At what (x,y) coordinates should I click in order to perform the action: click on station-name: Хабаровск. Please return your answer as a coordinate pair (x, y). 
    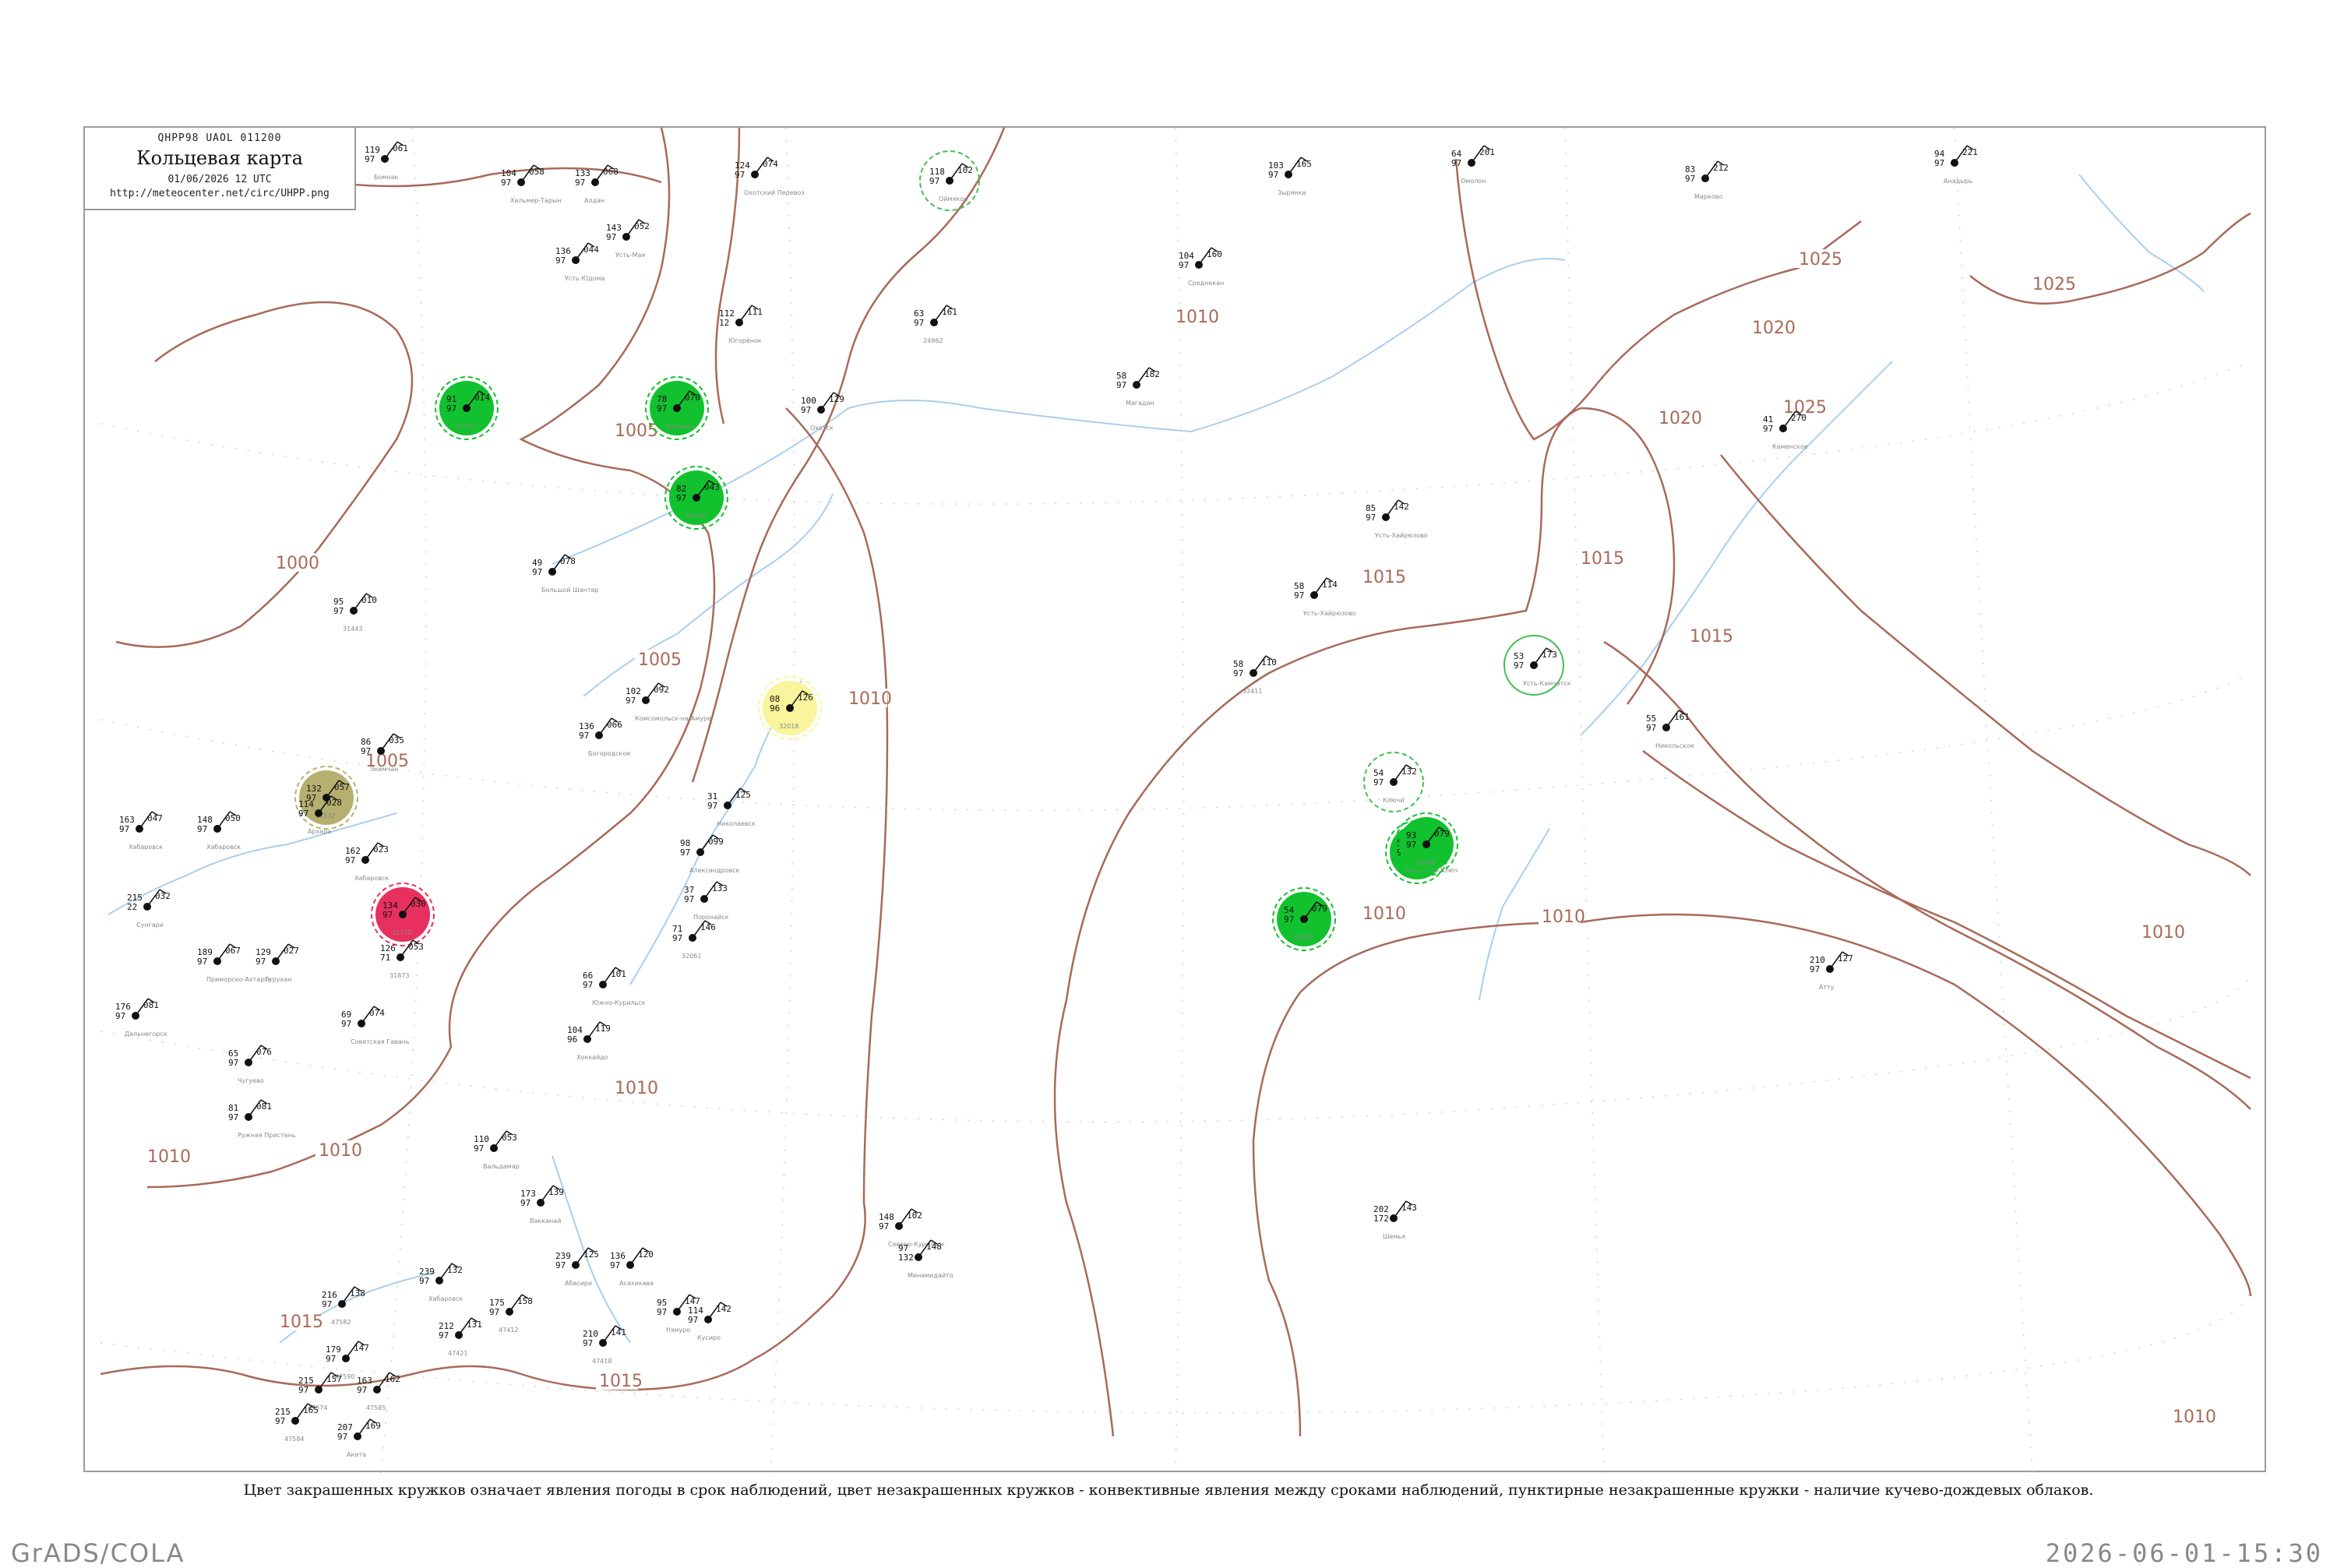
    Looking at the image, I should click on (371, 879).